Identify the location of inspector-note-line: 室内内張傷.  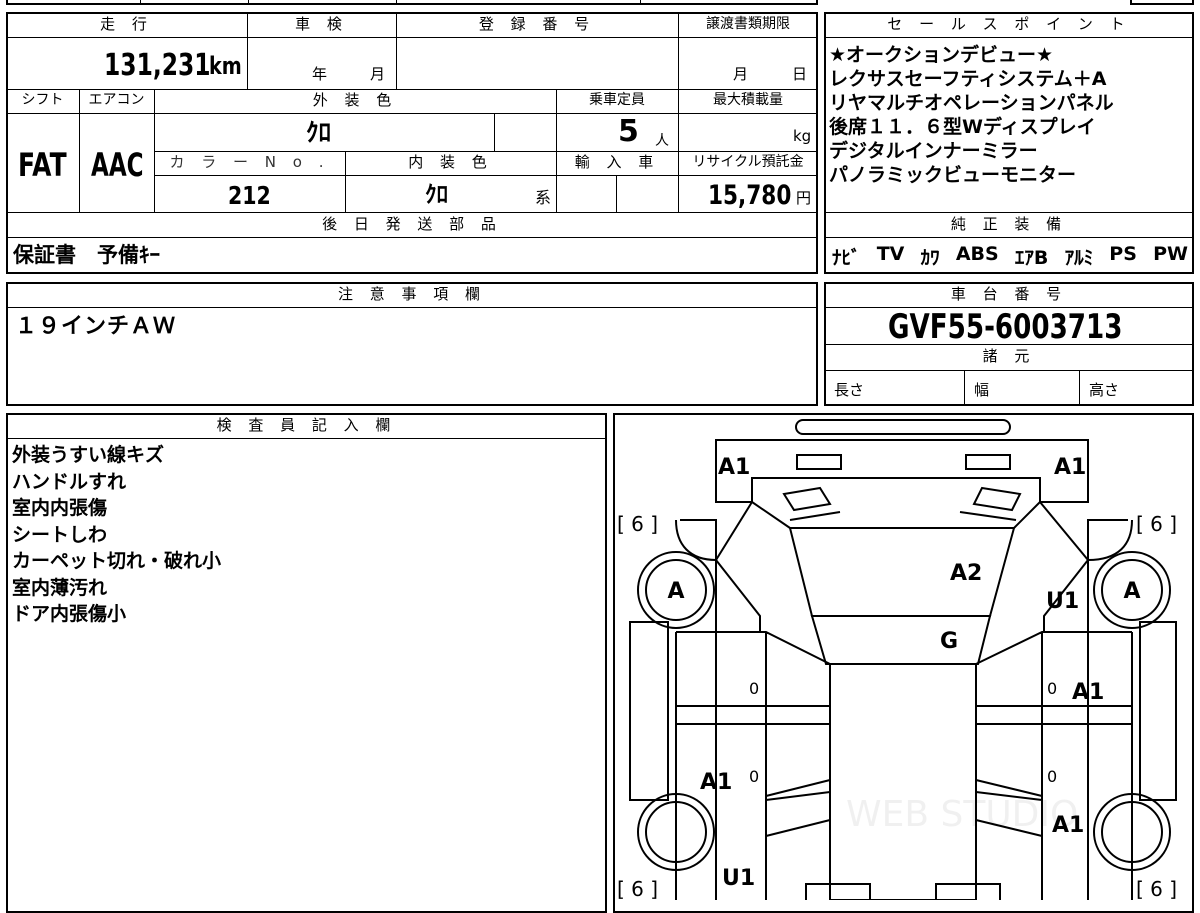
(60, 508).